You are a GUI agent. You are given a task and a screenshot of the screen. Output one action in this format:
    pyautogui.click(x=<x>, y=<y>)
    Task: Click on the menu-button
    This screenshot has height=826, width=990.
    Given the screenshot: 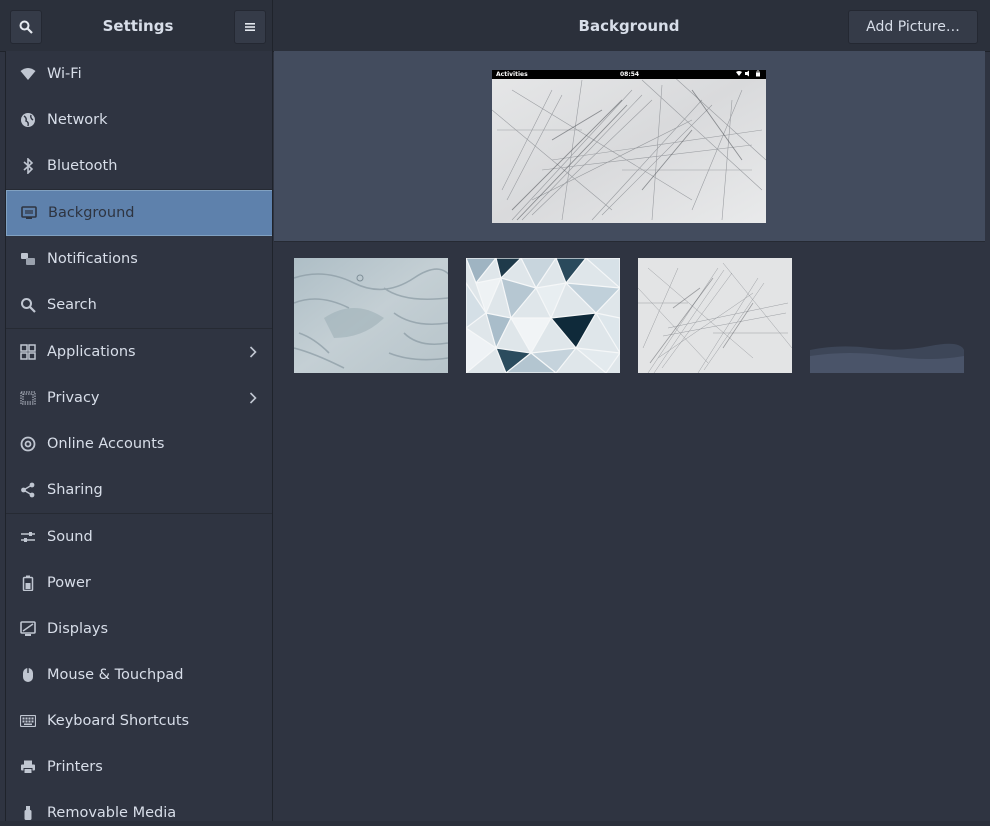 What is the action you would take?
    pyautogui.click(x=250, y=27)
    